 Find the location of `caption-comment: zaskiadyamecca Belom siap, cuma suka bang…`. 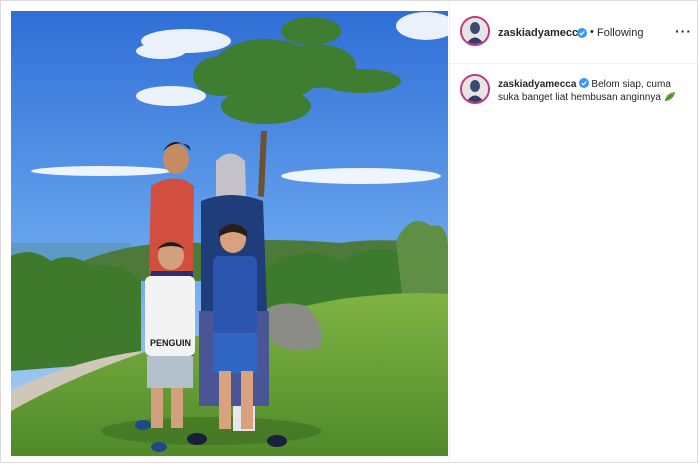

caption-comment: zaskiadyamecca Belom siap, cuma suka bang… is located at coordinates (574, 104).